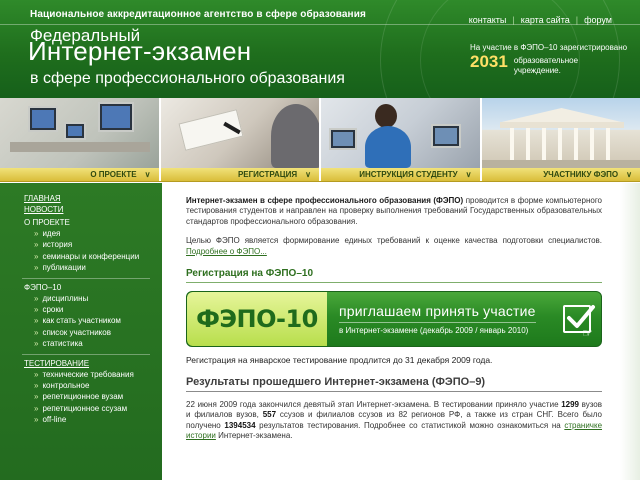  Describe the element at coordinates (187, 78) in the screenshot. I see `site-title-line3: в сфере профессионального образования` at that location.